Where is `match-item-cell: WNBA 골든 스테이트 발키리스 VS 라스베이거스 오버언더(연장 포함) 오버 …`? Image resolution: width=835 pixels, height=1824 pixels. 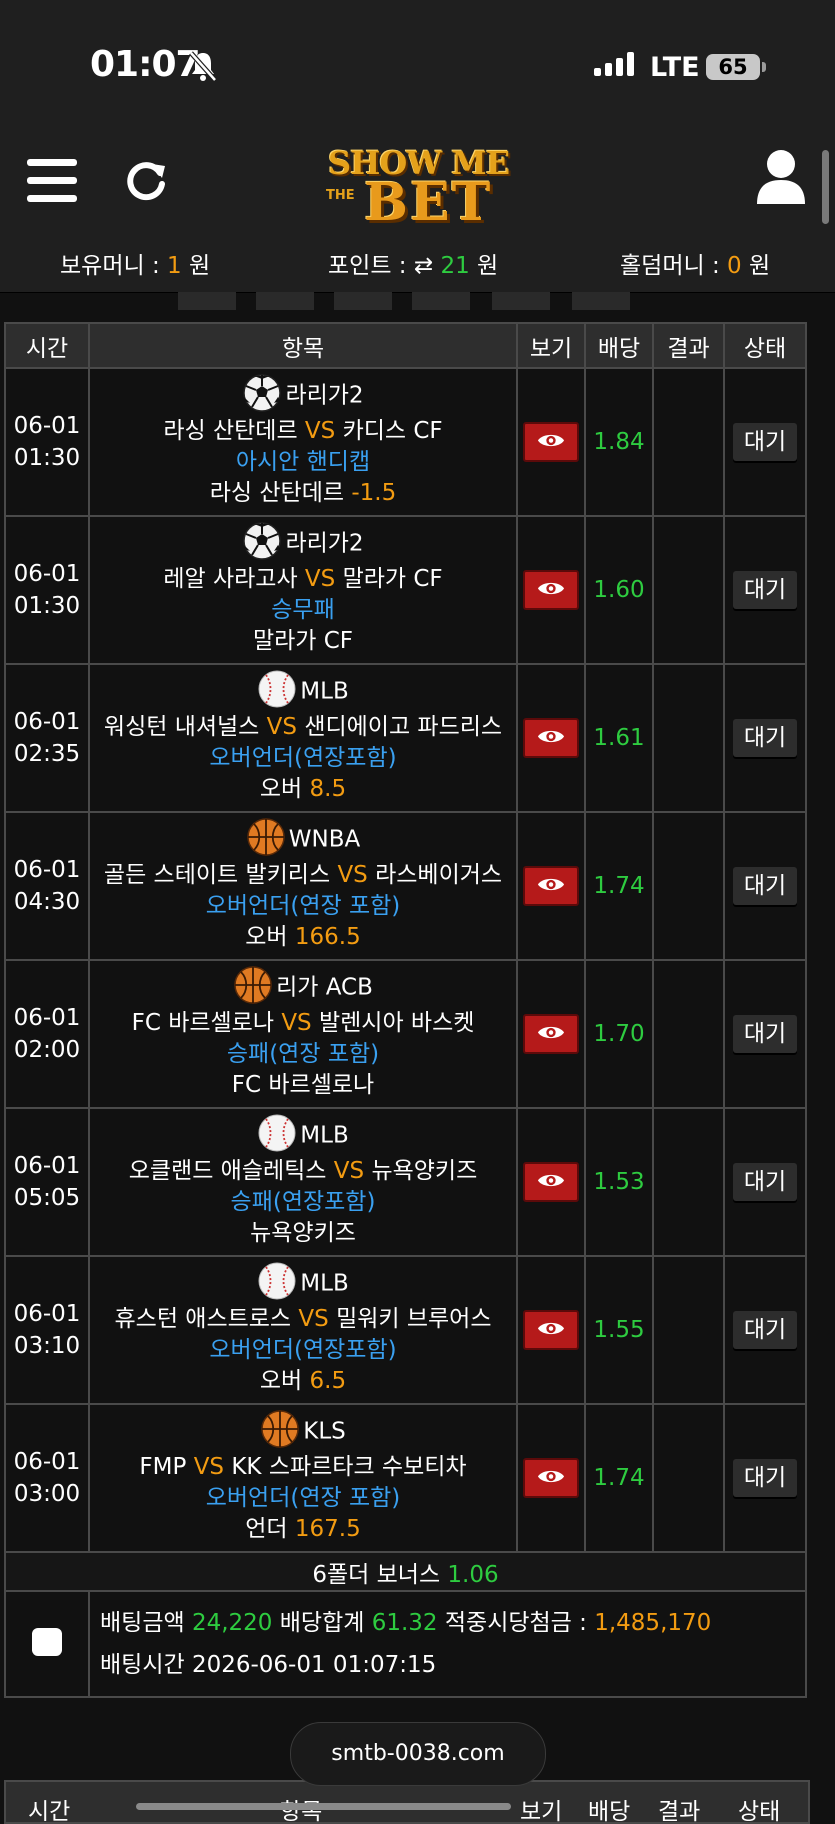 match-item-cell: WNBA 골든 스테이트 발키리스 VS 라스베이거스 오버언더(연장 포함) 오버 … is located at coordinates (303, 886).